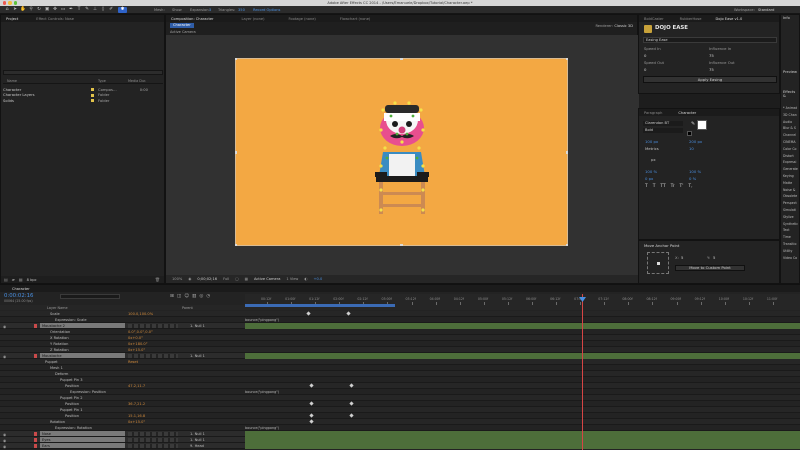 This screenshot has height=450, width=800. I want to click on magnification-select: 100%, so click(177, 279).